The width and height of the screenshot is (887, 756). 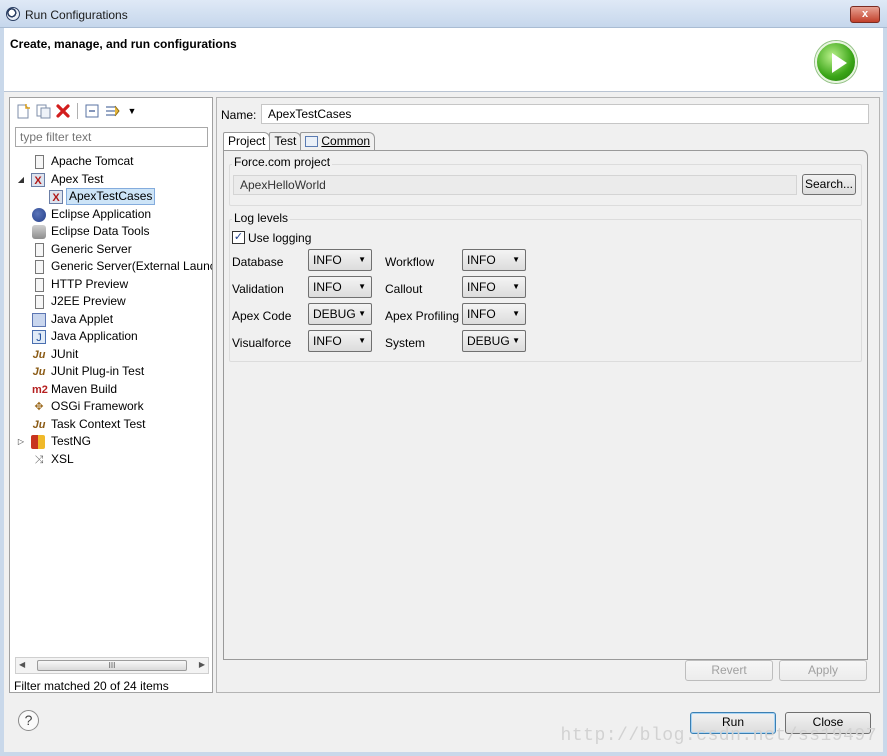 What do you see at coordinates (836, 62) in the screenshot?
I see `run-banner-icon` at bounding box center [836, 62].